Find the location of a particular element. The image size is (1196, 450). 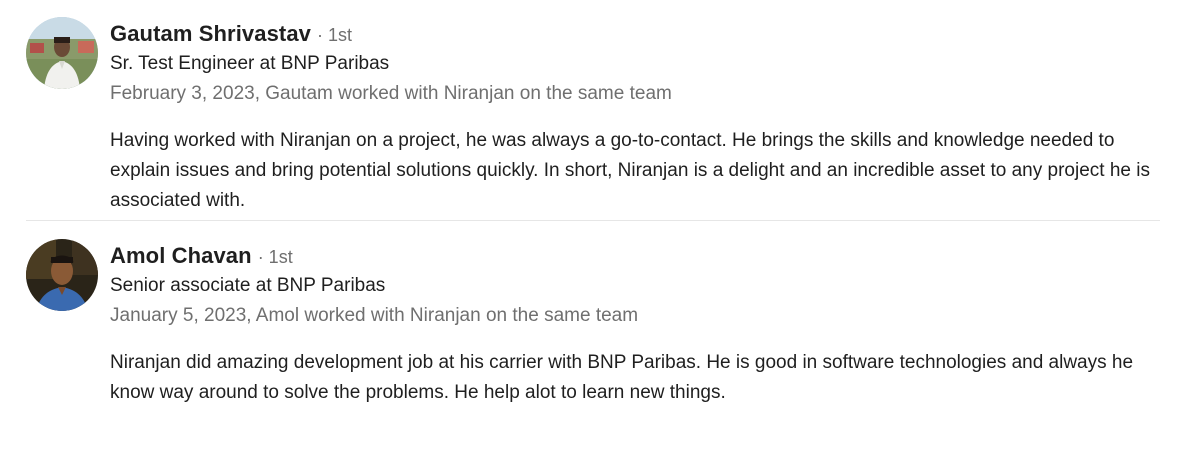

name-row: Gautam Shrivastav · 1st is located at coordinates (635, 34).